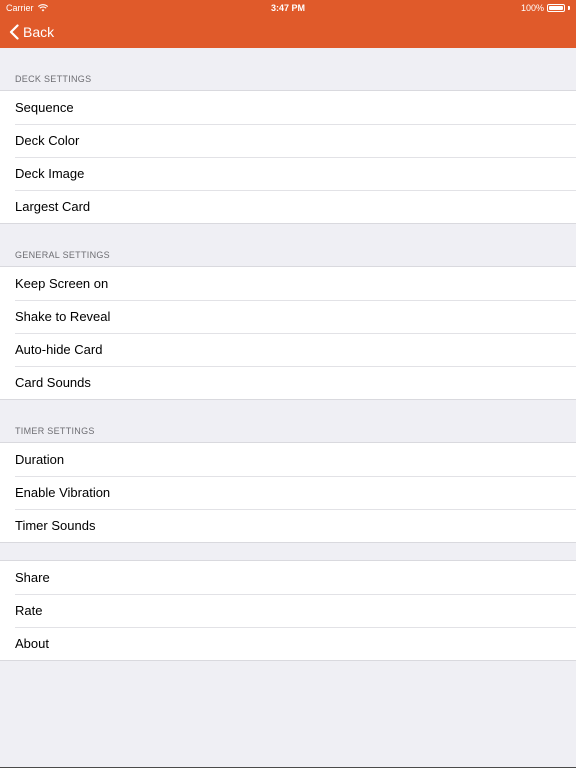 The image size is (576, 768). What do you see at coordinates (288, 206) in the screenshot?
I see `settings-row-largest-card: Largest Card` at bounding box center [288, 206].